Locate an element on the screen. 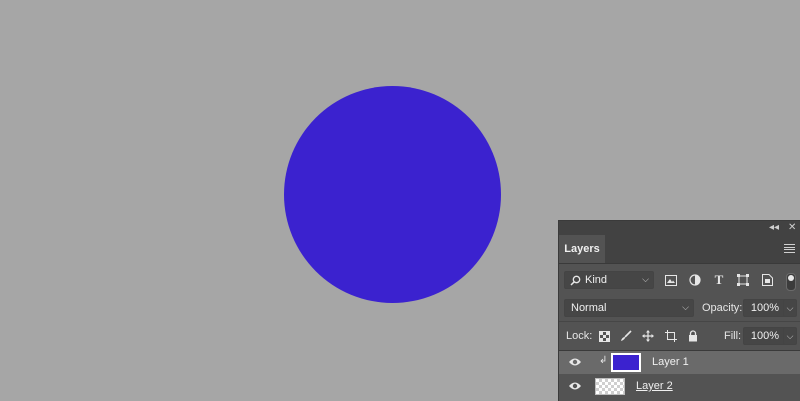  clipping-mask-icon: ↲ is located at coordinates (603, 360).